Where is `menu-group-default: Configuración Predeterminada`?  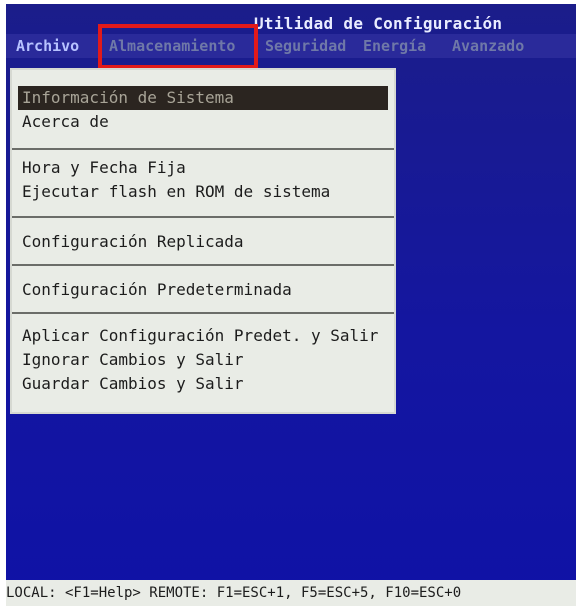
menu-group-default: Configuración Predeterminada is located at coordinates (203, 291).